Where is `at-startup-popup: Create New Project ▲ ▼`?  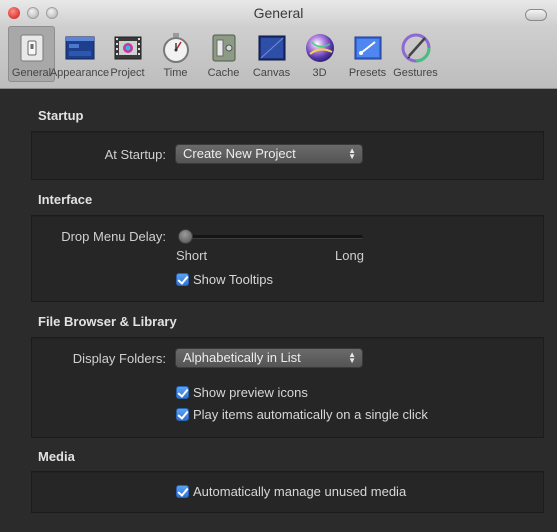 at-startup-popup: Create New Project ▲ ▼ is located at coordinates (269, 154).